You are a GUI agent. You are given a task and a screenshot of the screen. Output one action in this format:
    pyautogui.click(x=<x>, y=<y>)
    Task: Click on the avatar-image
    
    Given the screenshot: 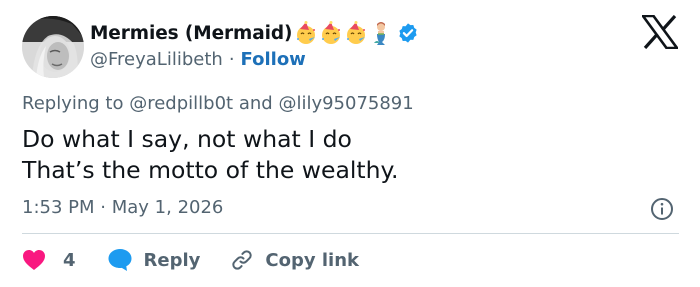 What is the action you would take?
    pyautogui.click(x=53, y=47)
    